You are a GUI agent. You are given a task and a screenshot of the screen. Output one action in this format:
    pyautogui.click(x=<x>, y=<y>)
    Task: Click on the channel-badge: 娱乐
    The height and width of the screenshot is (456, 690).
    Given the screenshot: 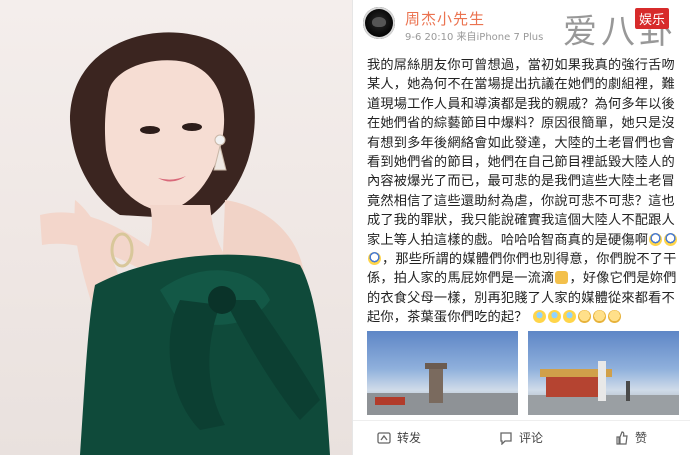 What is the action you would take?
    pyautogui.click(x=652, y=18)
    